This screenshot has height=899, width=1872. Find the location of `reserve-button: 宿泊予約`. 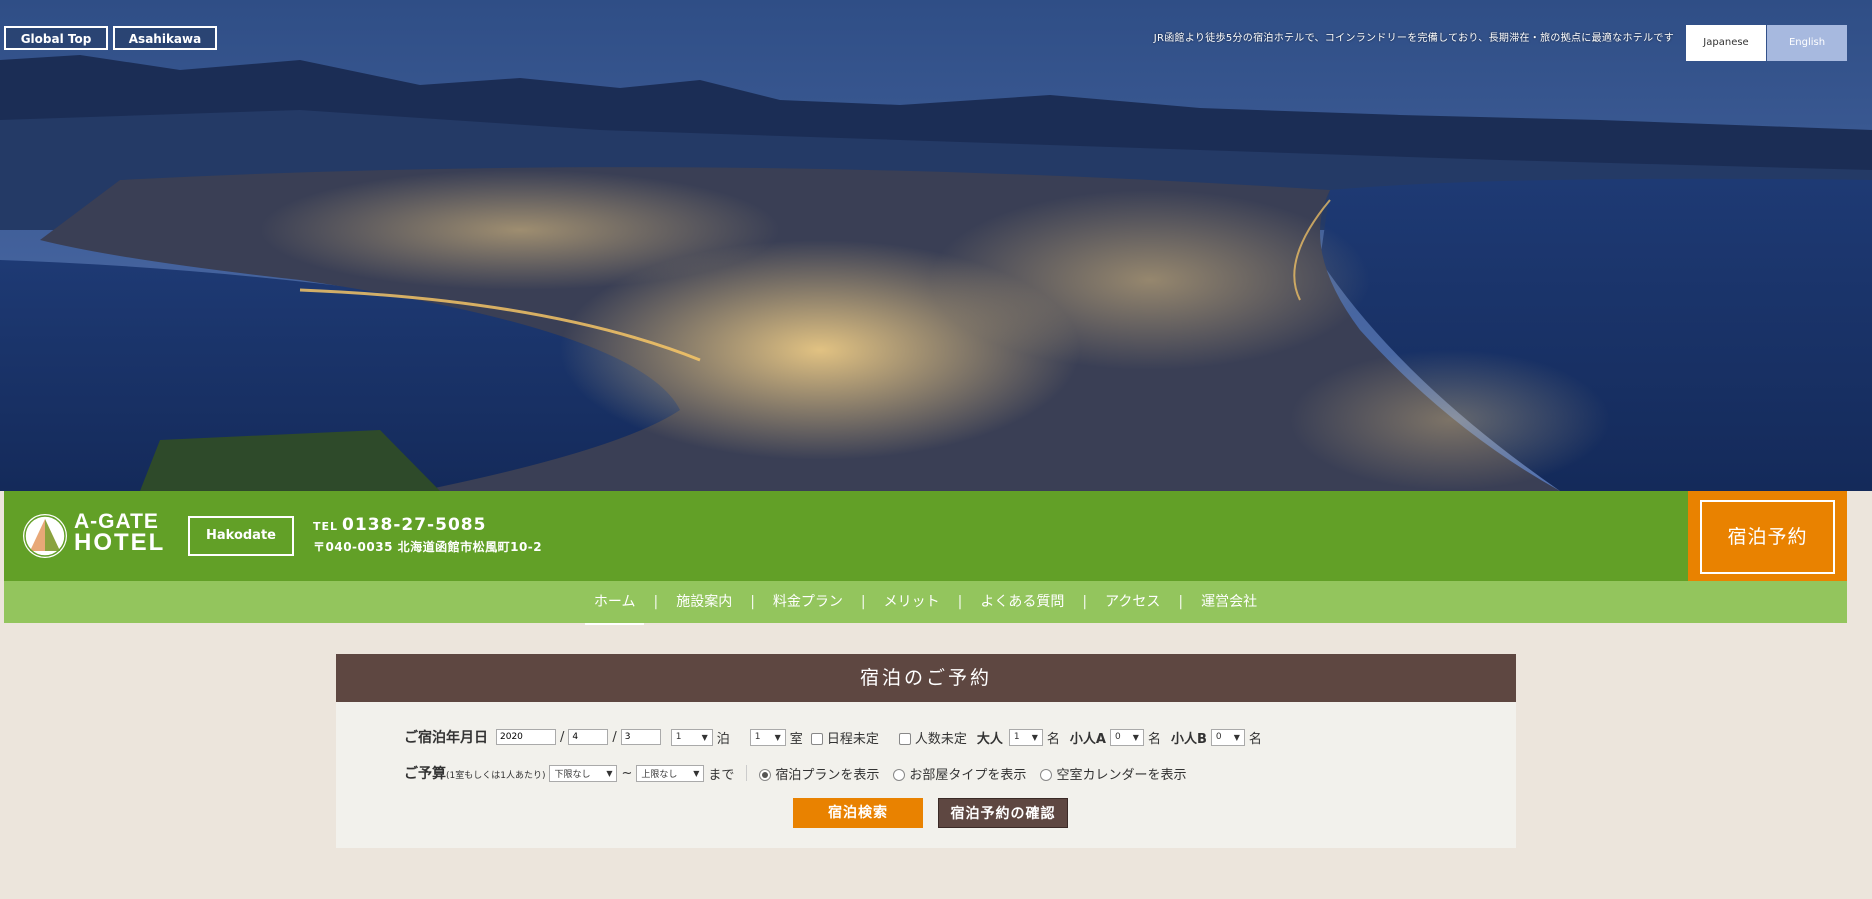

reserve-button: 宿泊予約 is located at coordinates (1767, 537).